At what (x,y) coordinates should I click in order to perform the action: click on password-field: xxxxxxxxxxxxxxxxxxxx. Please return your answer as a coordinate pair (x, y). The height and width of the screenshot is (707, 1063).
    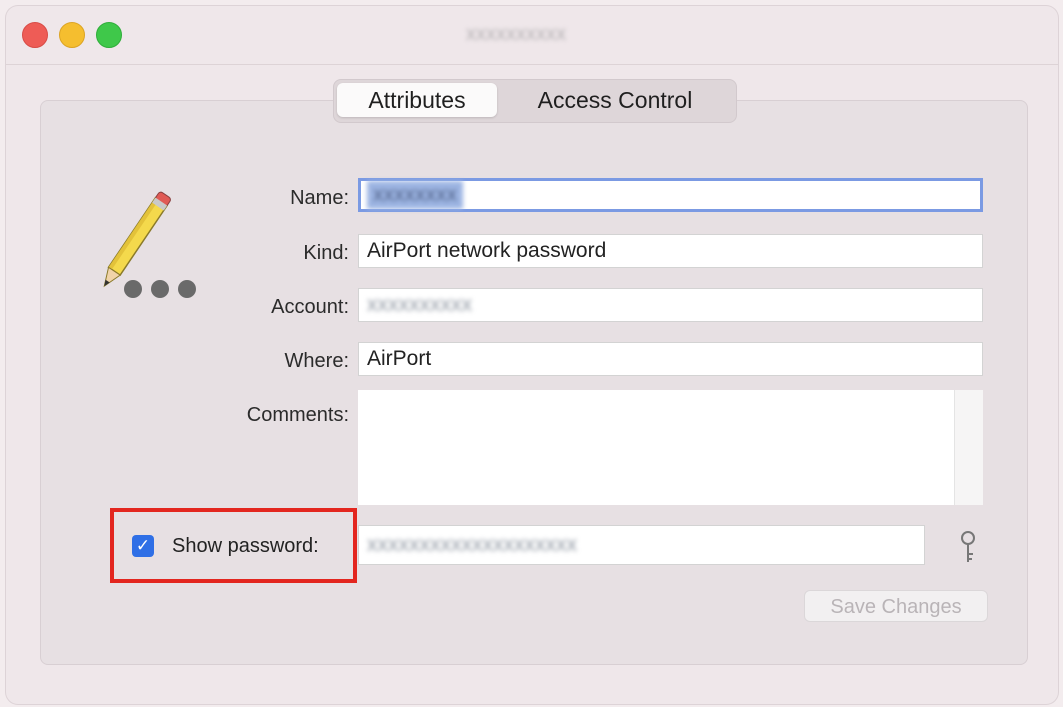
    Looking at the image, I should click on (641, 545).